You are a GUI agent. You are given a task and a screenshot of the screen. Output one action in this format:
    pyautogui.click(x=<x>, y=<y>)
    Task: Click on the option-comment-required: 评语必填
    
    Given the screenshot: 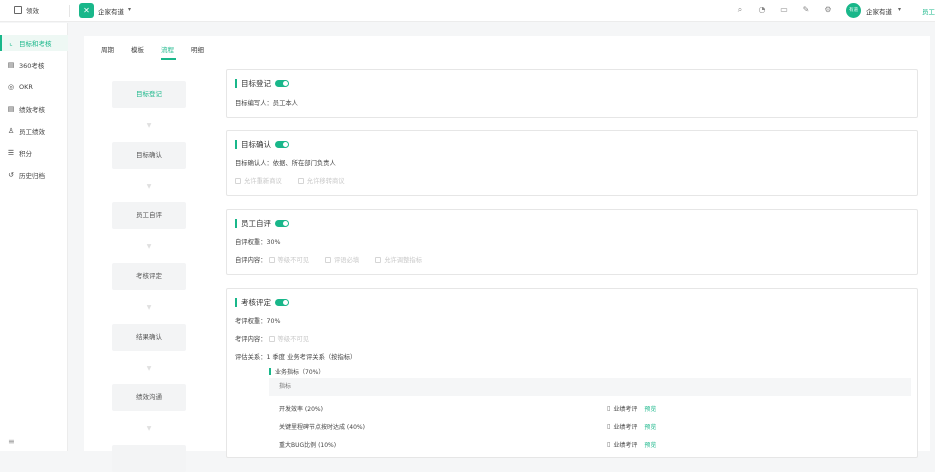 What is the action you would take?
    pyautogui.click(x=342, y=260)
    